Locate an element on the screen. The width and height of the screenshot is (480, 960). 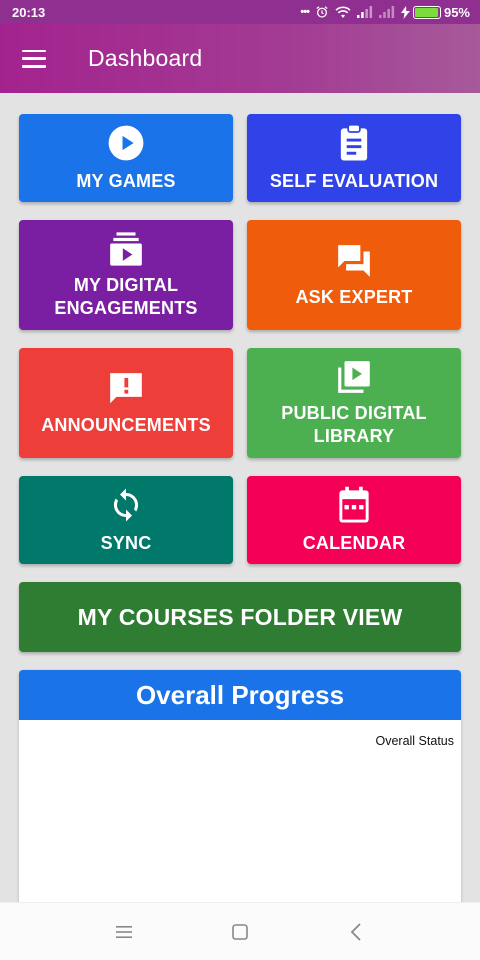
status-icons: ••• 95% is located at coordinates (385, 12).